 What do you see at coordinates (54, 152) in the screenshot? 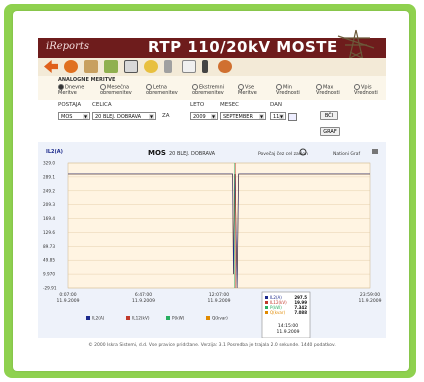
I see `y-axis-label: IL2(A)` at bounding box center [54, 152].